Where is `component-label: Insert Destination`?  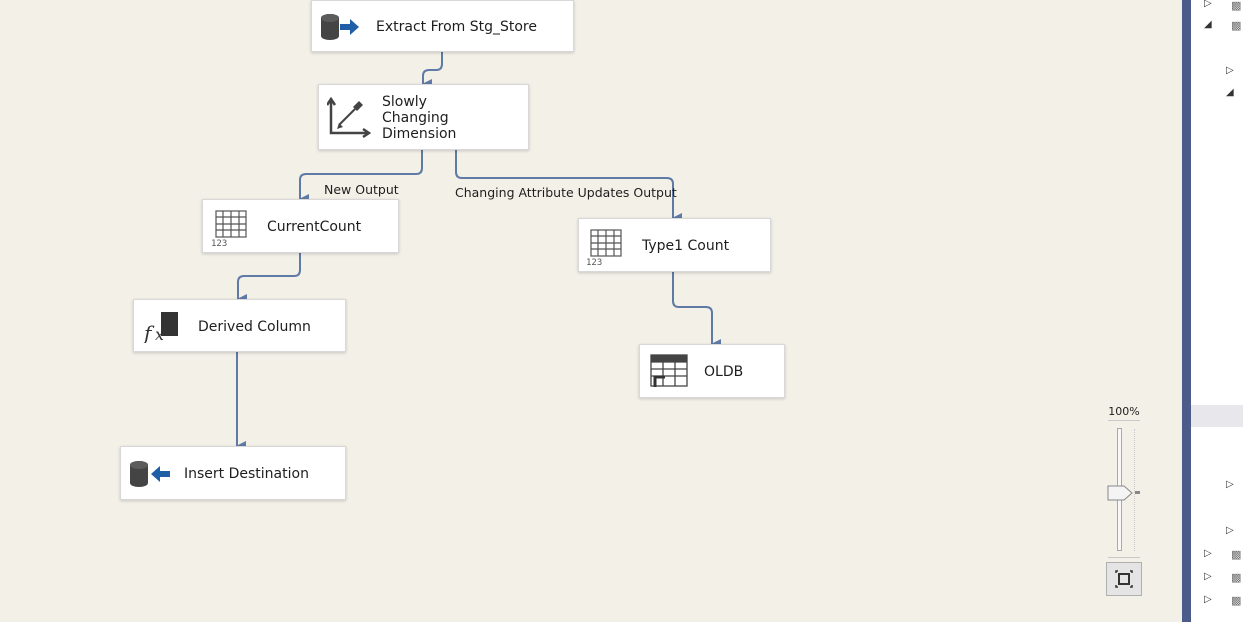
component-label: Insert Destination is located at coordinates (246, 474).